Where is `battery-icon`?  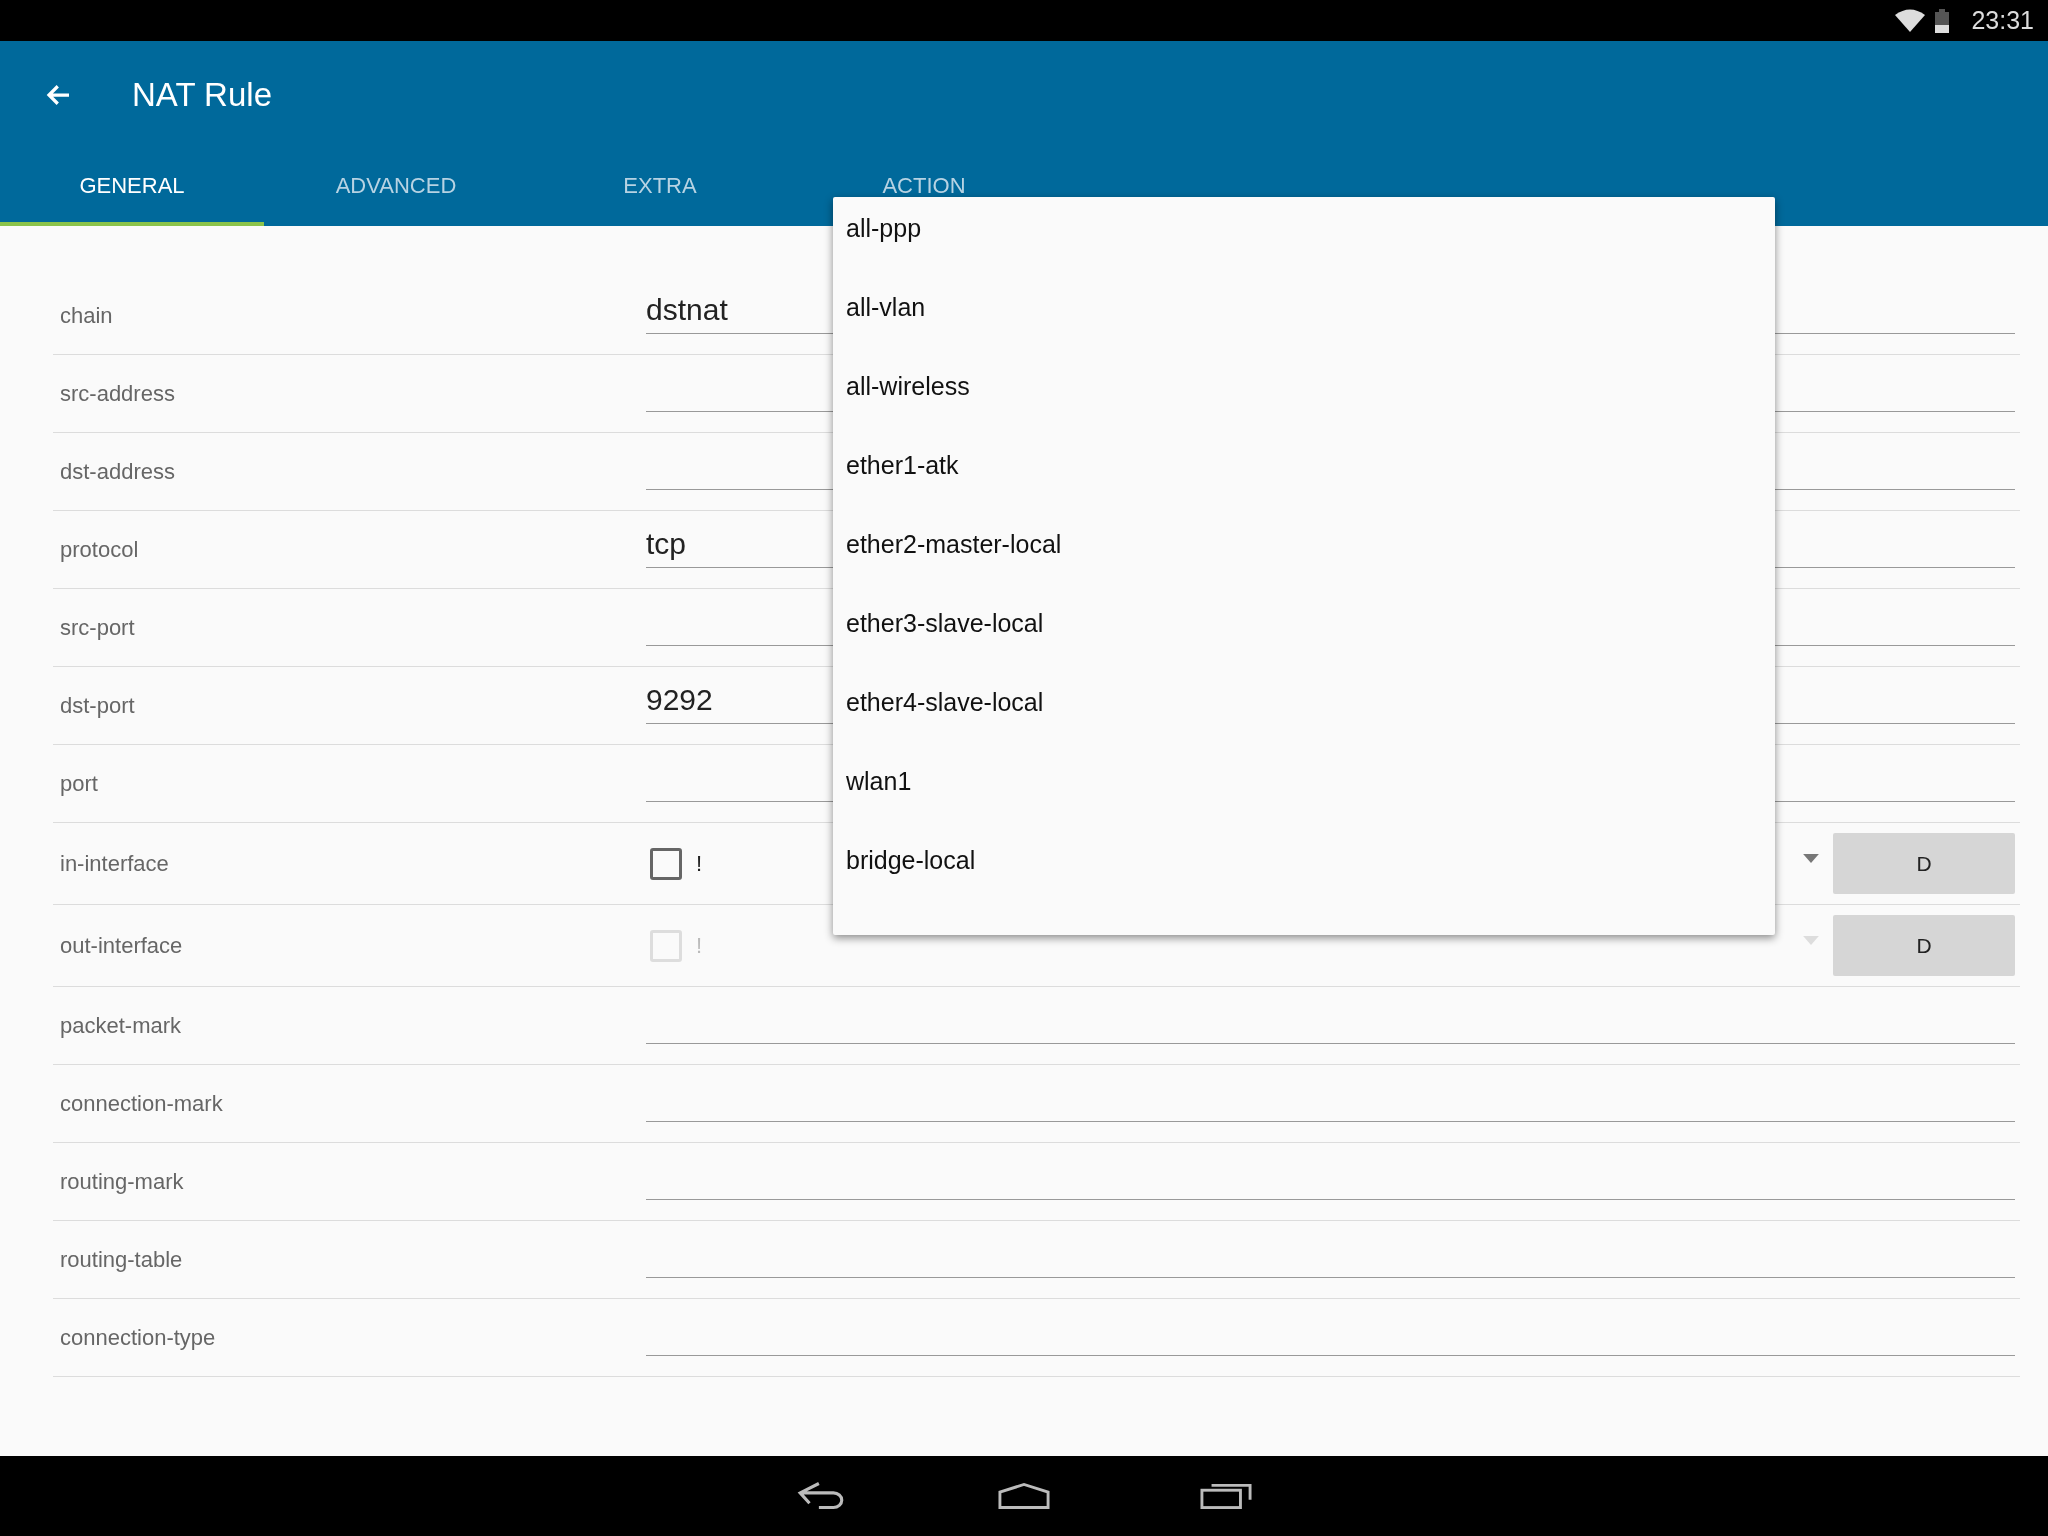 battery-icon is located at coordinates (1942, 20).